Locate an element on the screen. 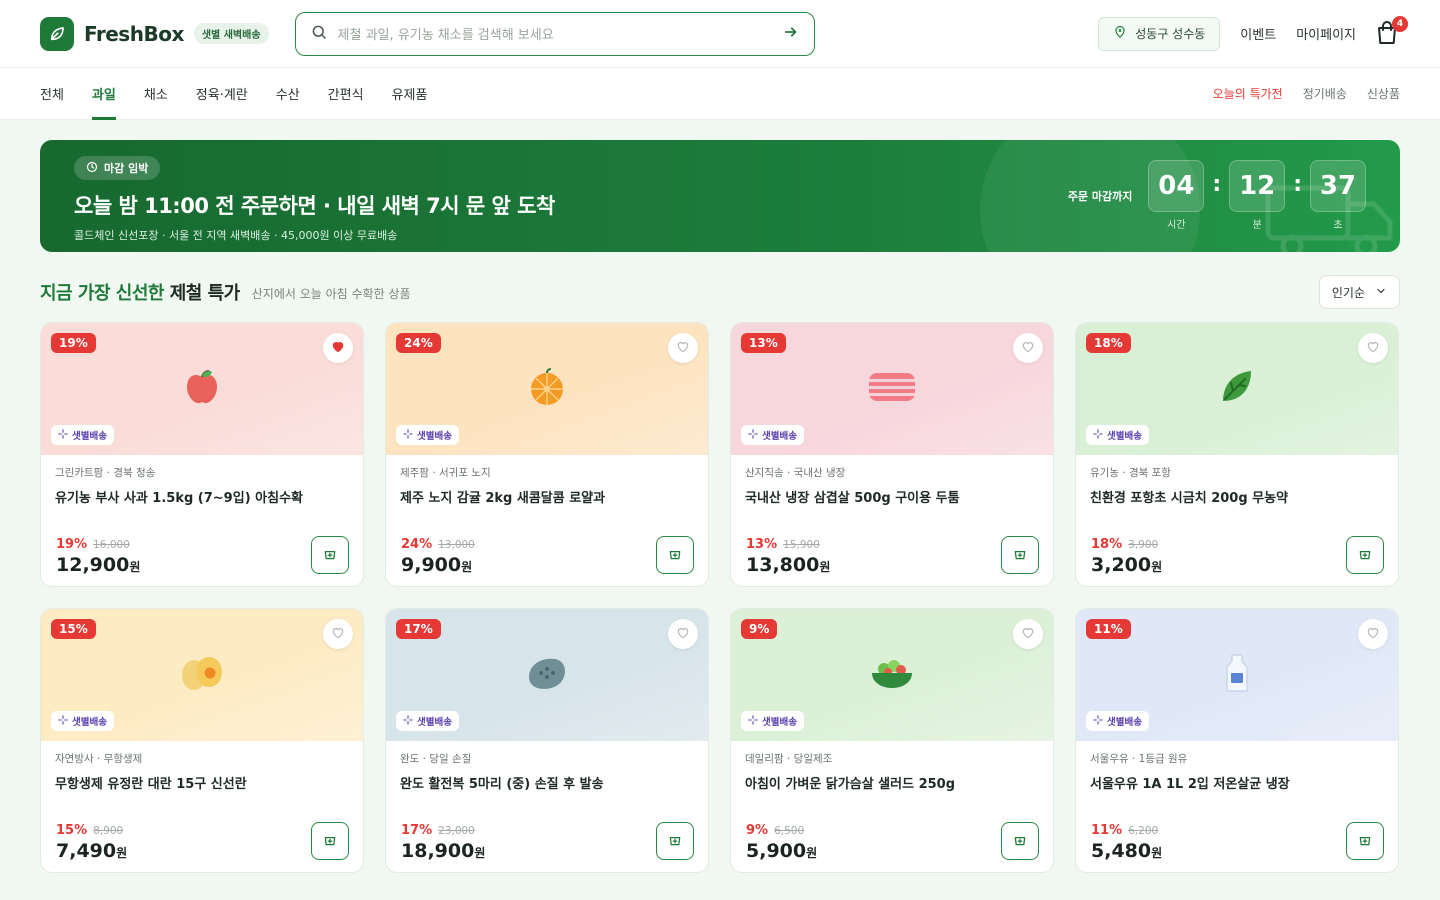  milk-icon is located at coordinates (1237, 675).